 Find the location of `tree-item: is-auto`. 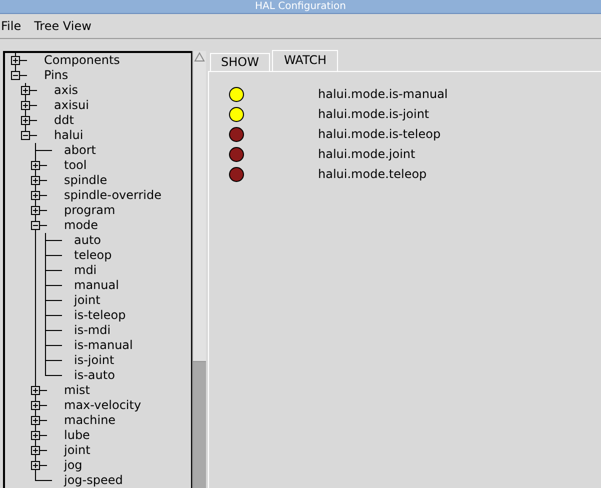

tree-item: is-auto is located at coordinates (93, 375).